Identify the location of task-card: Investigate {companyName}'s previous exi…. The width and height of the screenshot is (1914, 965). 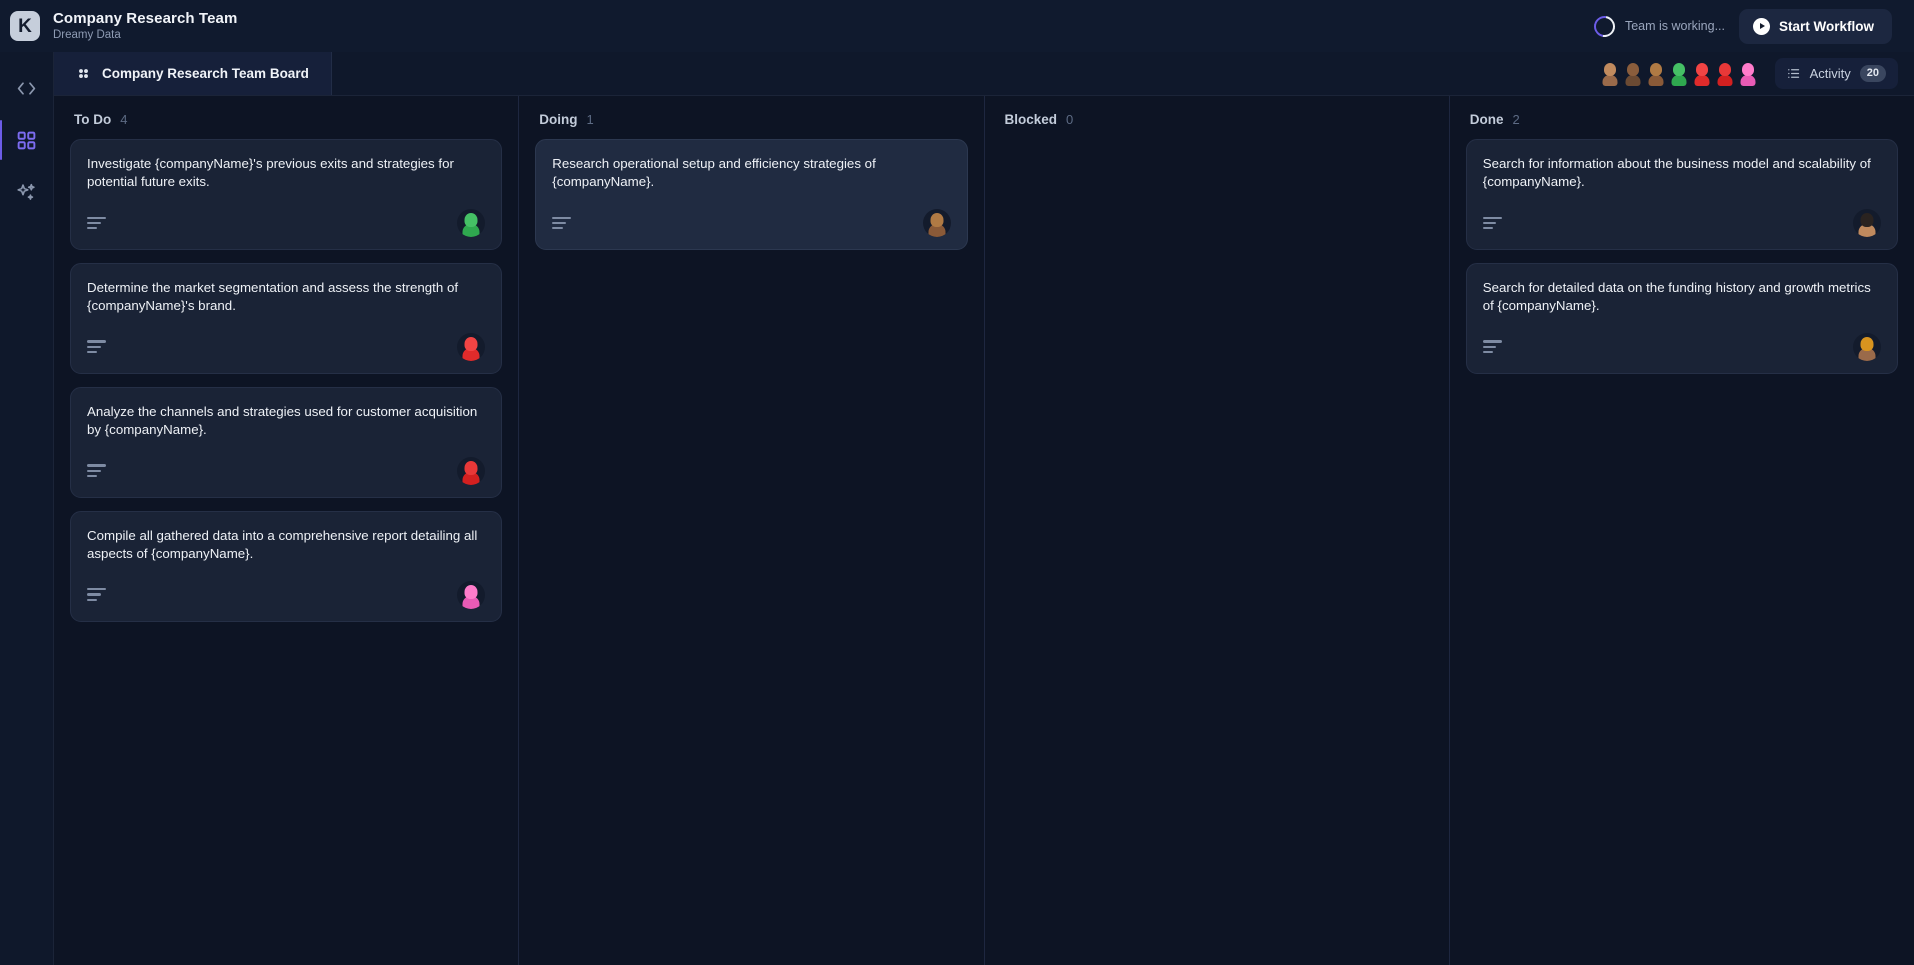
(286, 194).